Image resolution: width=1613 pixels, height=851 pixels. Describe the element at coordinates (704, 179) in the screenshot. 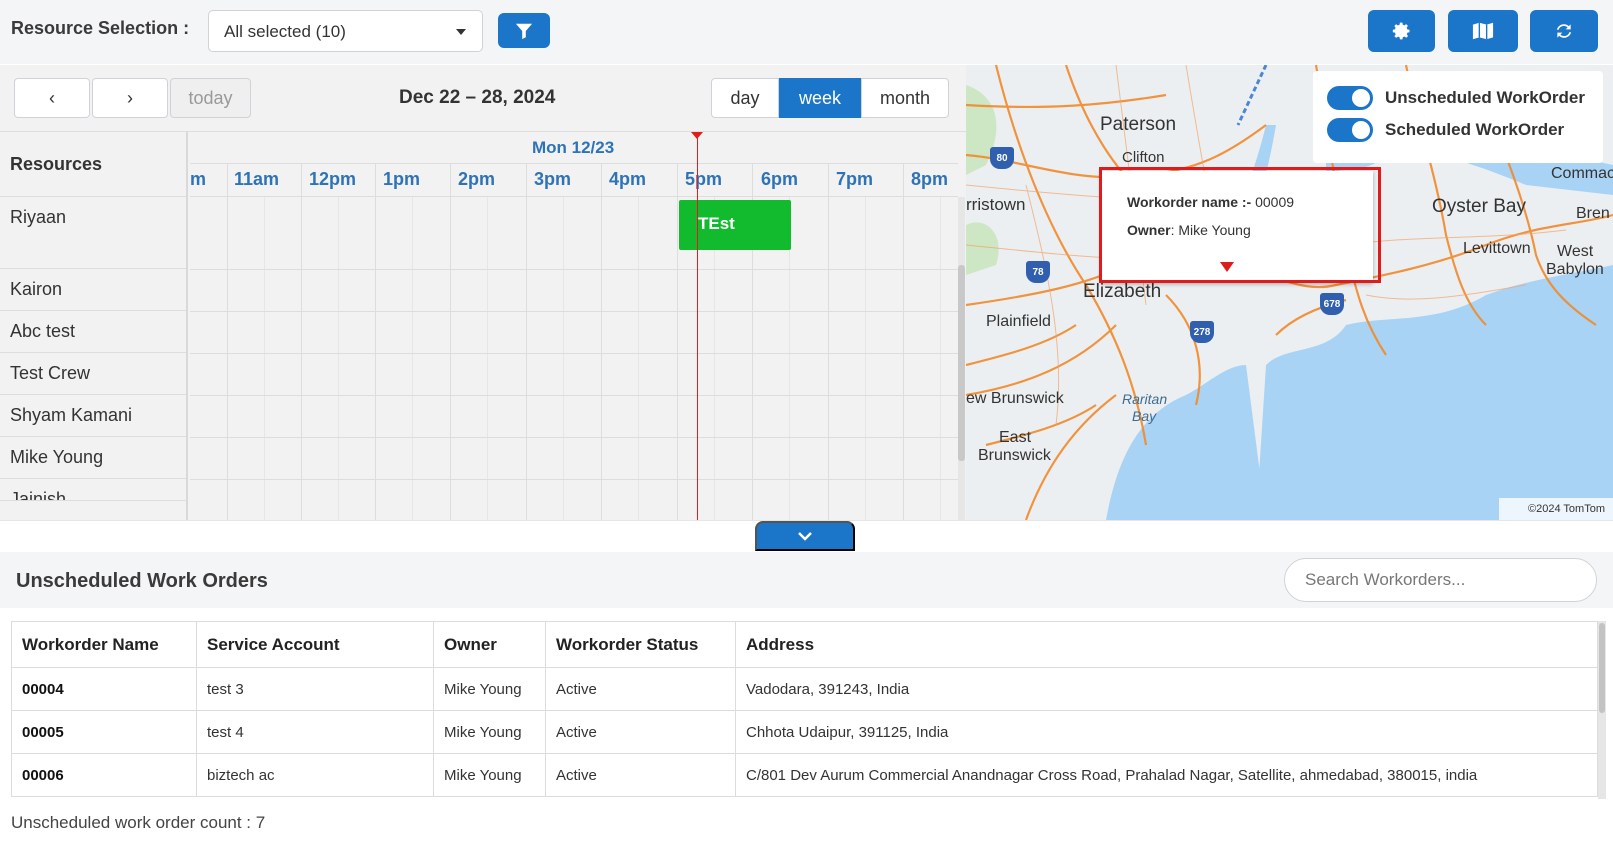

I see `hour-label: 5pm` at that location.